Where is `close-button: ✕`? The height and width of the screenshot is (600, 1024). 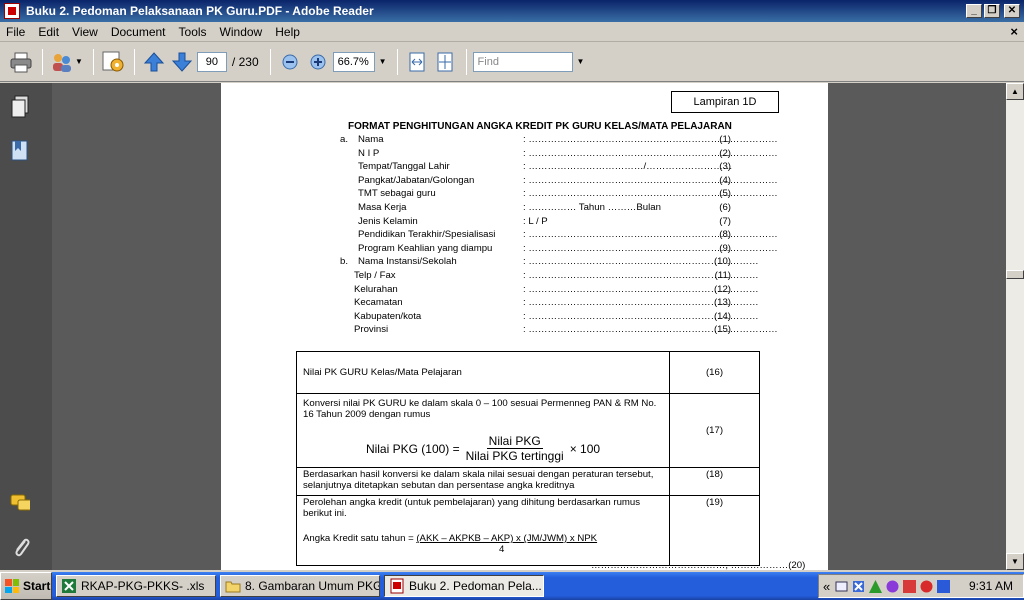
close-button: ✕ is located at coordinates (1012, 11).